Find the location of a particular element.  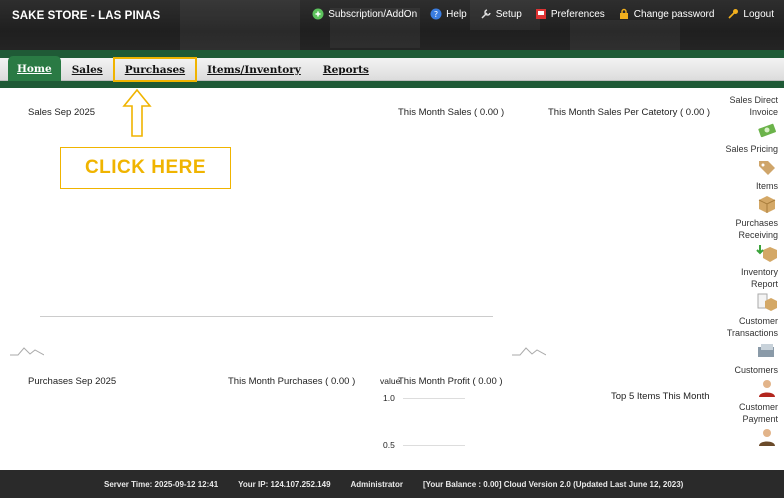

help-icon: ? is located at coordinates (436, 14).